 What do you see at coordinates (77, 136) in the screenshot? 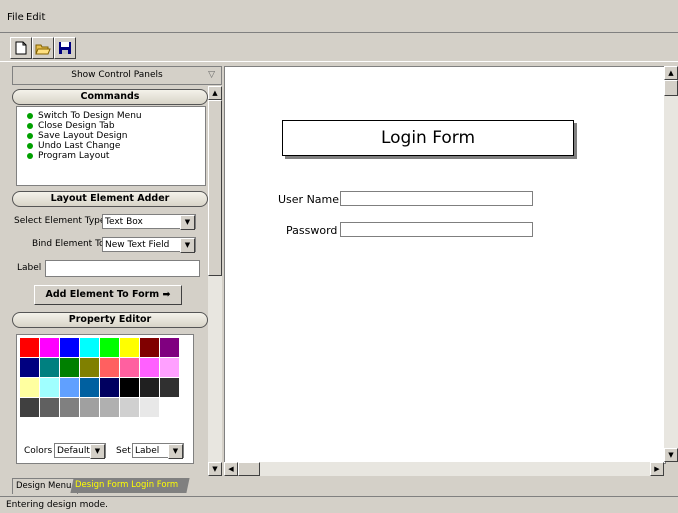
I see `command-save-layout-design: Save Layout Design` at bounding box center [77, 136].